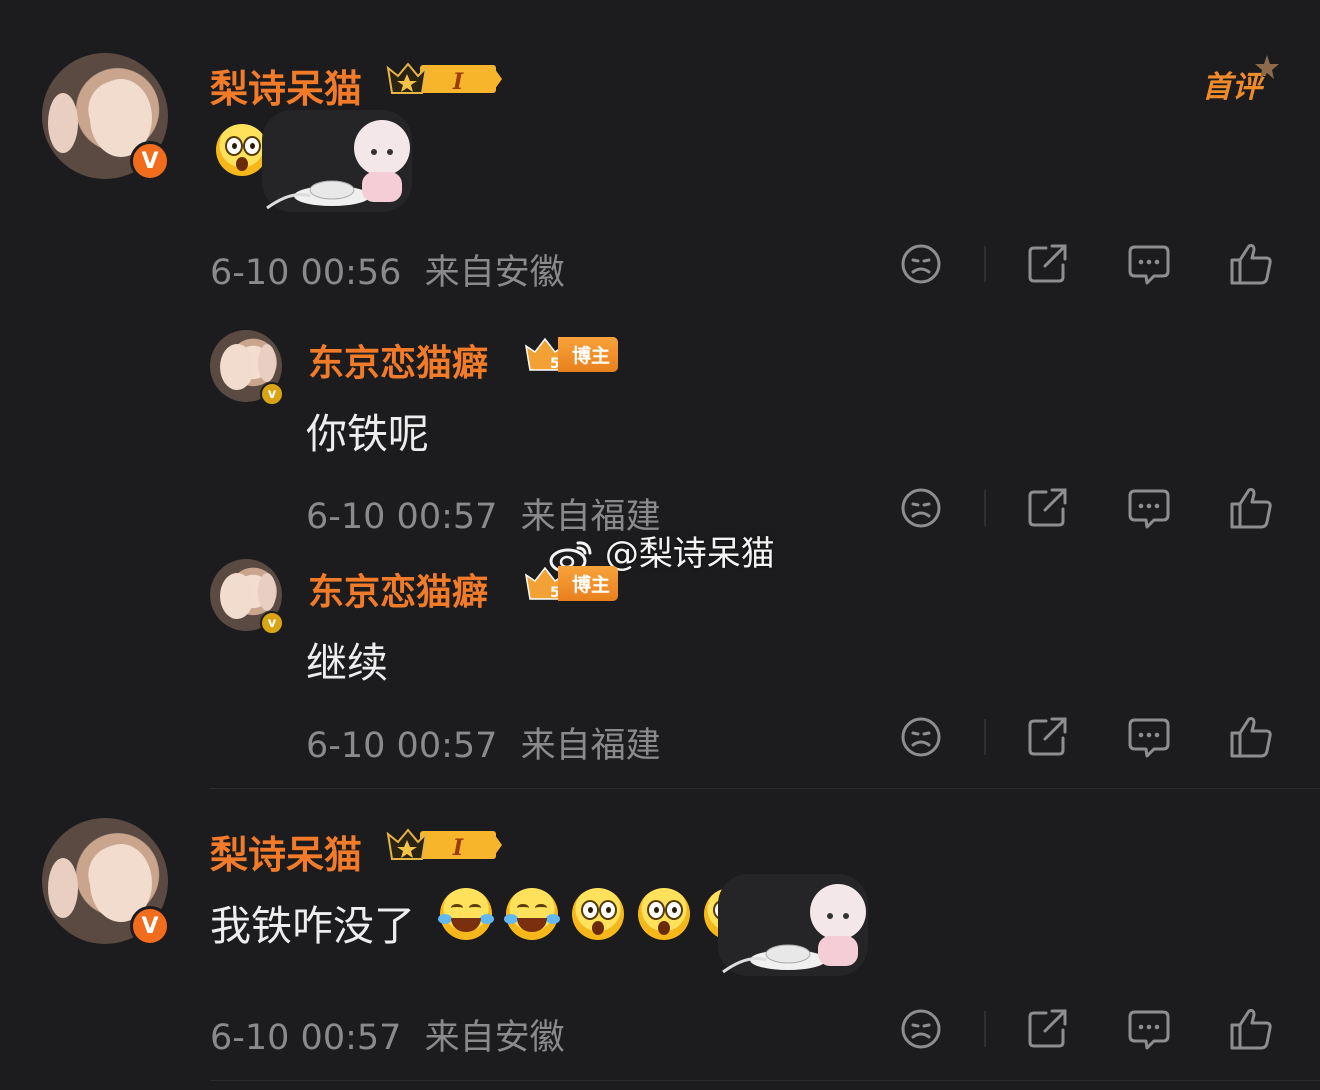 This screenshot has width=1320, height=1090. What do you see at coordinates (1232, 87) in the screenshot?
I see `first-comment-badge: 首评` at bounding box center [1232, 87].